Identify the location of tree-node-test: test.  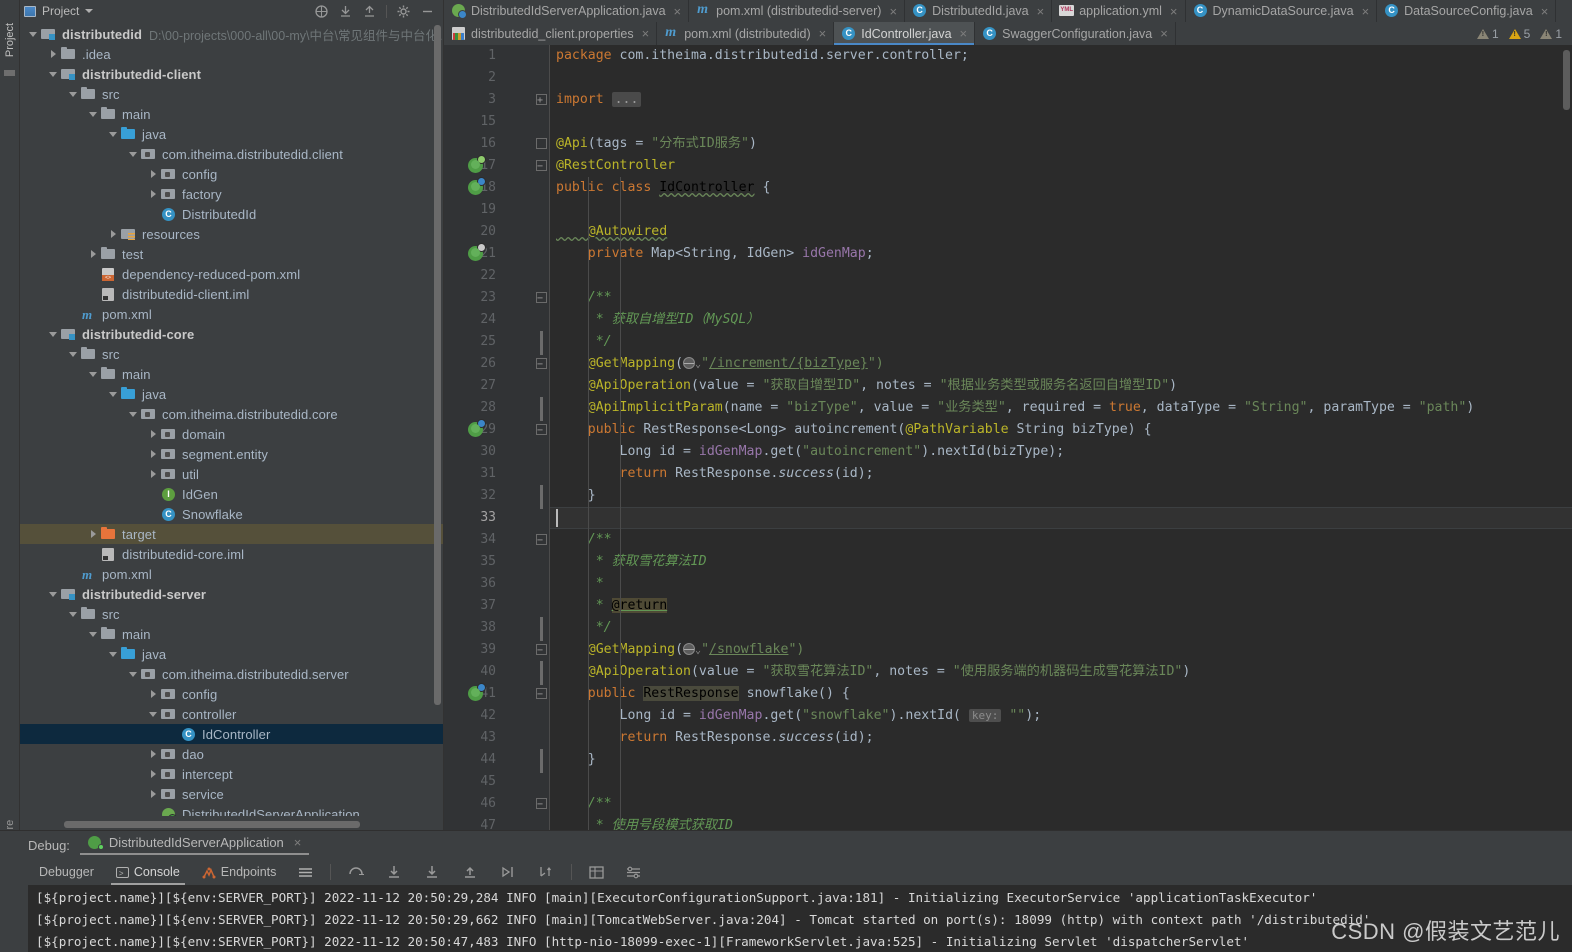
(231, 254).